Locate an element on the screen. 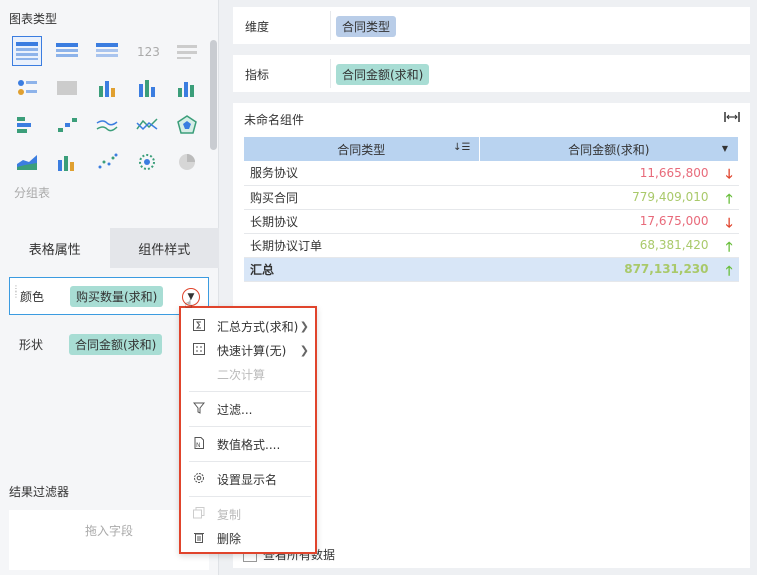  gear-icon is located at coordinates (199, 479).